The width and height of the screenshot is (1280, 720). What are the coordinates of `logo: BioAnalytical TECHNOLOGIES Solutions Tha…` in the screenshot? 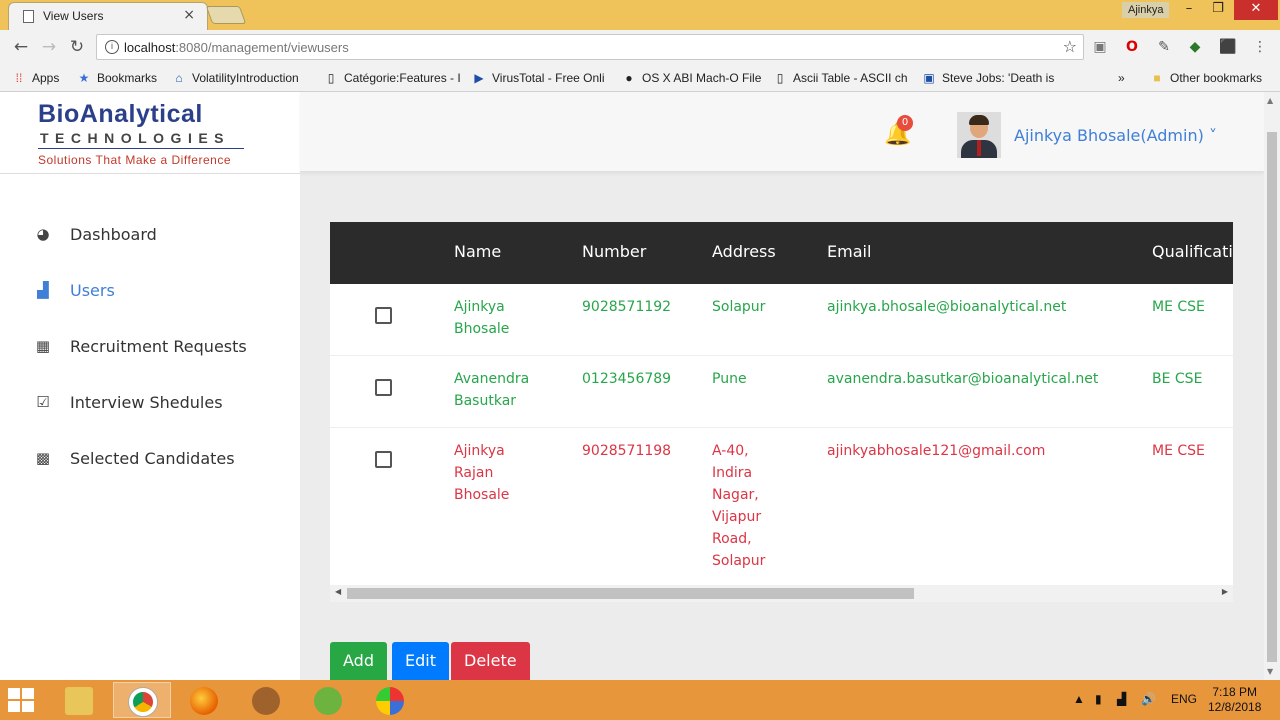 It's located at (150, 133).